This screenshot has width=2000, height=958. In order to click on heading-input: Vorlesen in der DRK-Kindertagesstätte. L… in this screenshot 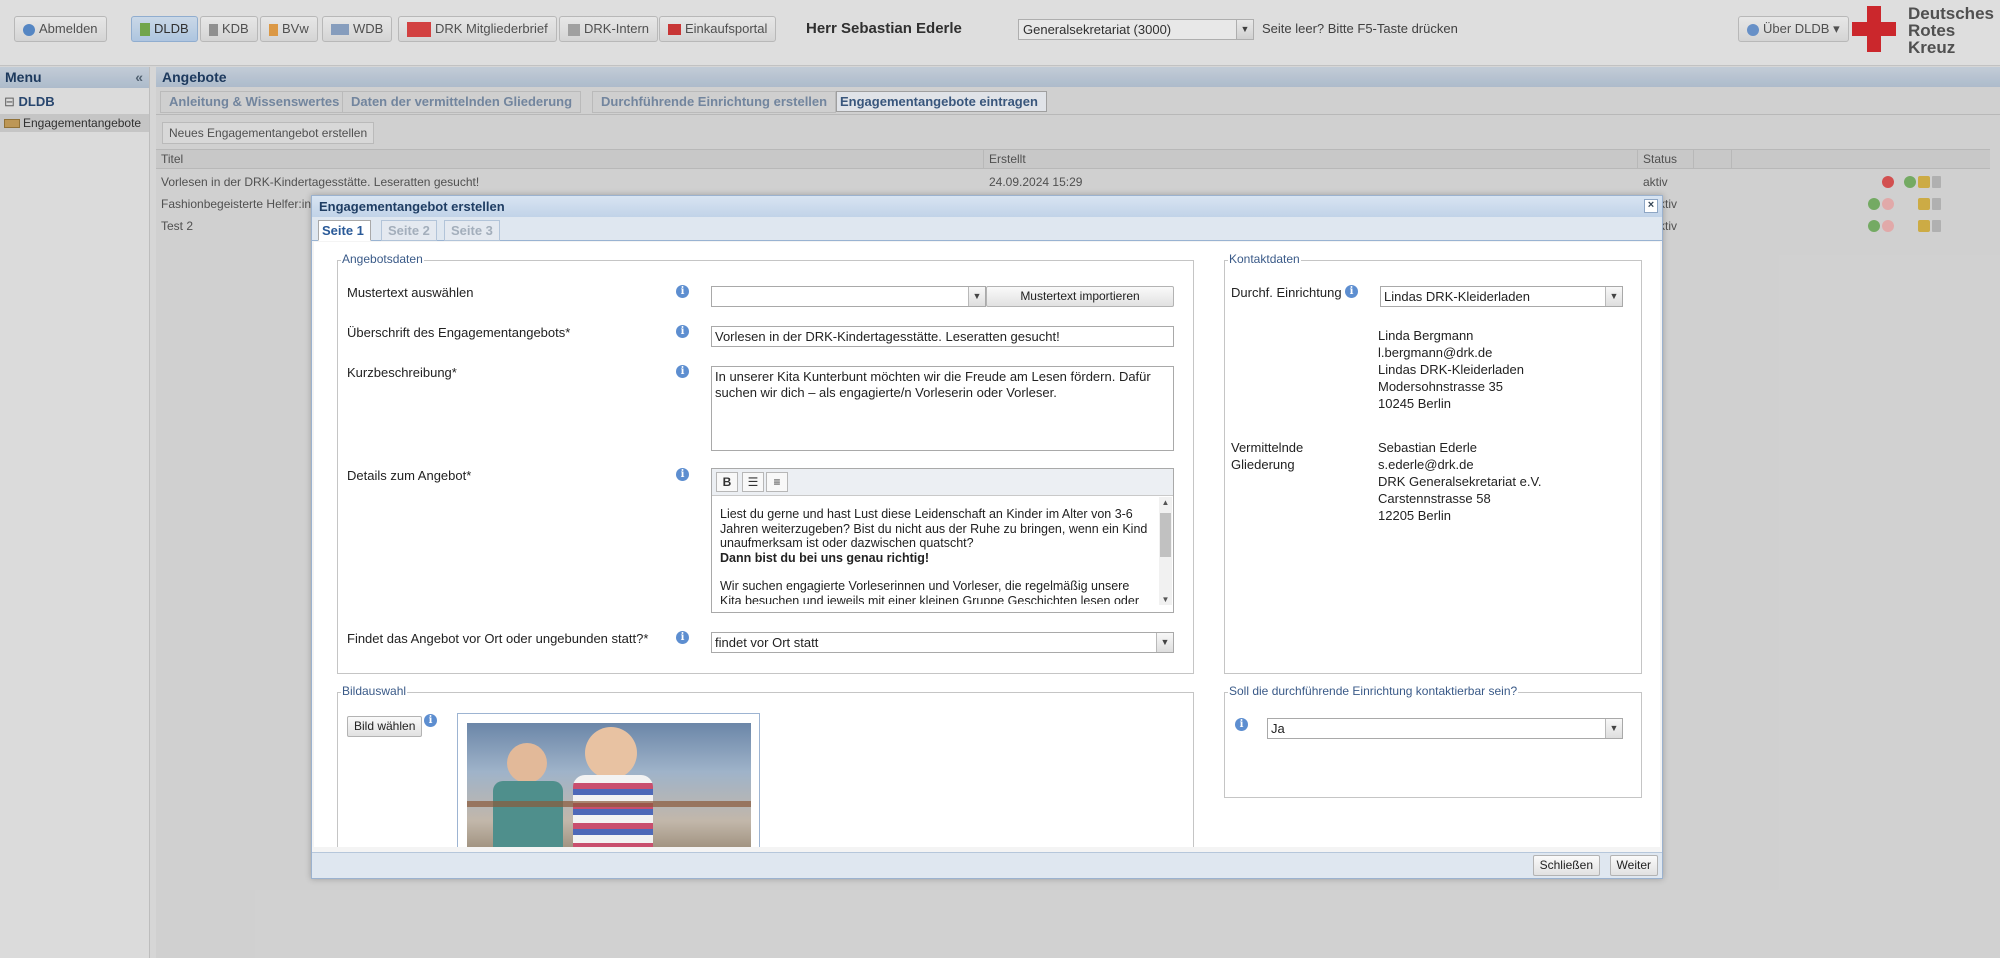, I will do `click(942, 336)`.